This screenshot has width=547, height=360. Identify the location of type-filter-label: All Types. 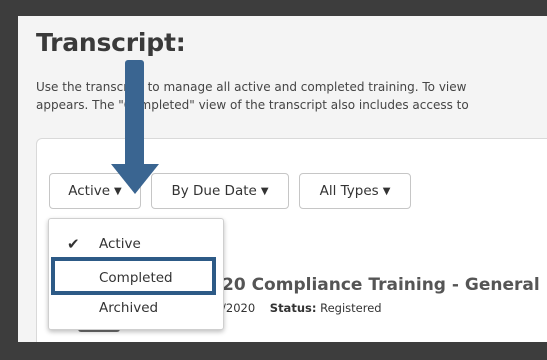
(349, 191).